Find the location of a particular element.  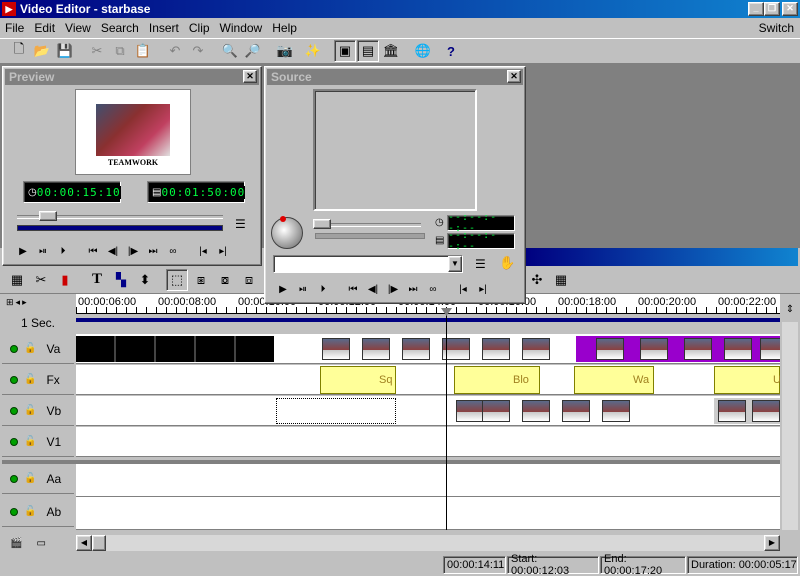

menu-switch: Switch is located at coordinates (776, 28).